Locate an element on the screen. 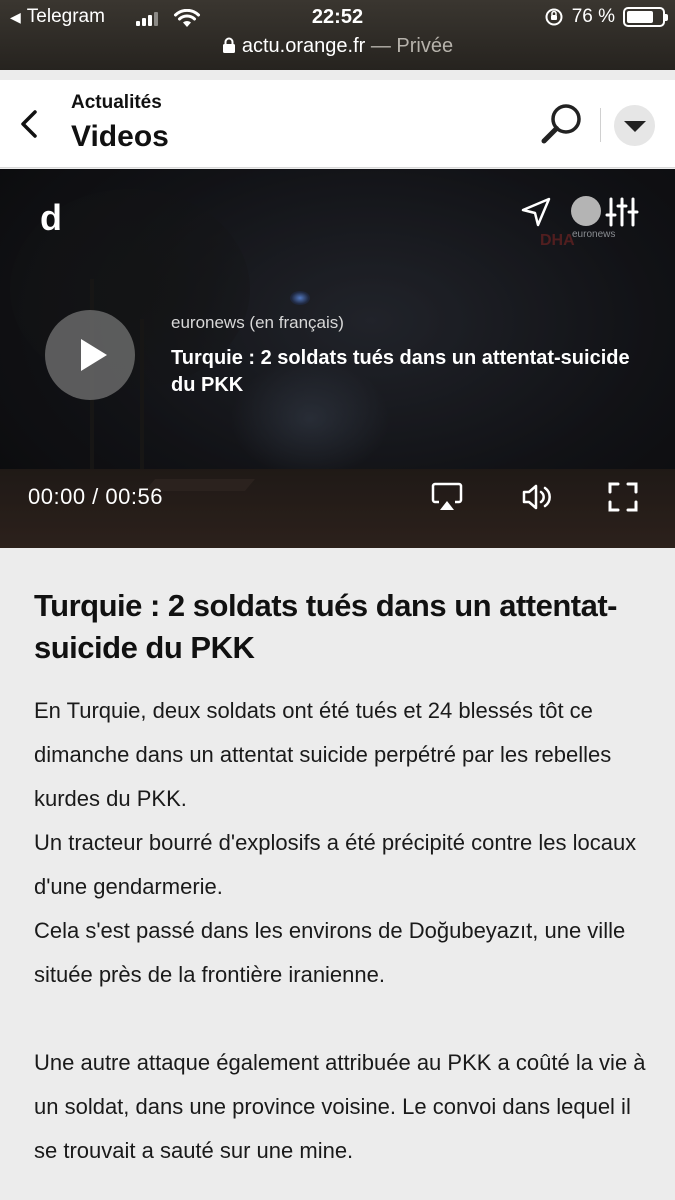 This screenshot has width=675, height=1200. private-label: — Privée is located at coordinates (409, 46).